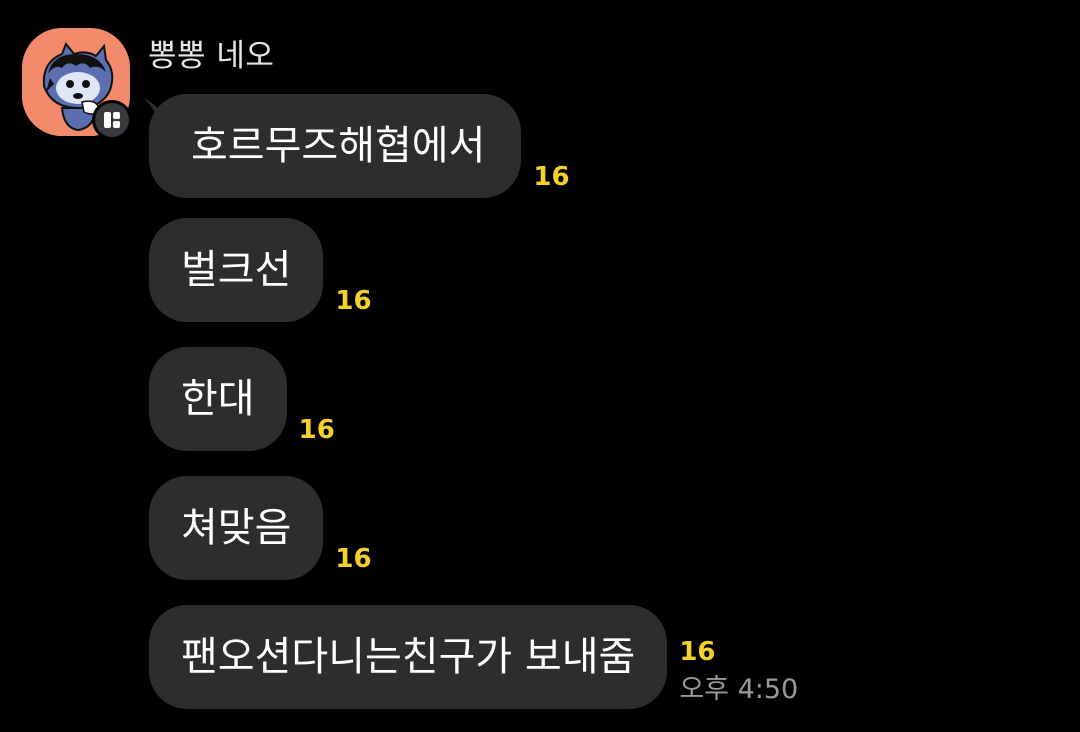 The image size is (1080, 732). What do you see at coordinates (408, 657) in the screenshot?
I see `message-bubble: 팬오션다니는친구가 보내줌` at bounding box center [408, 657].